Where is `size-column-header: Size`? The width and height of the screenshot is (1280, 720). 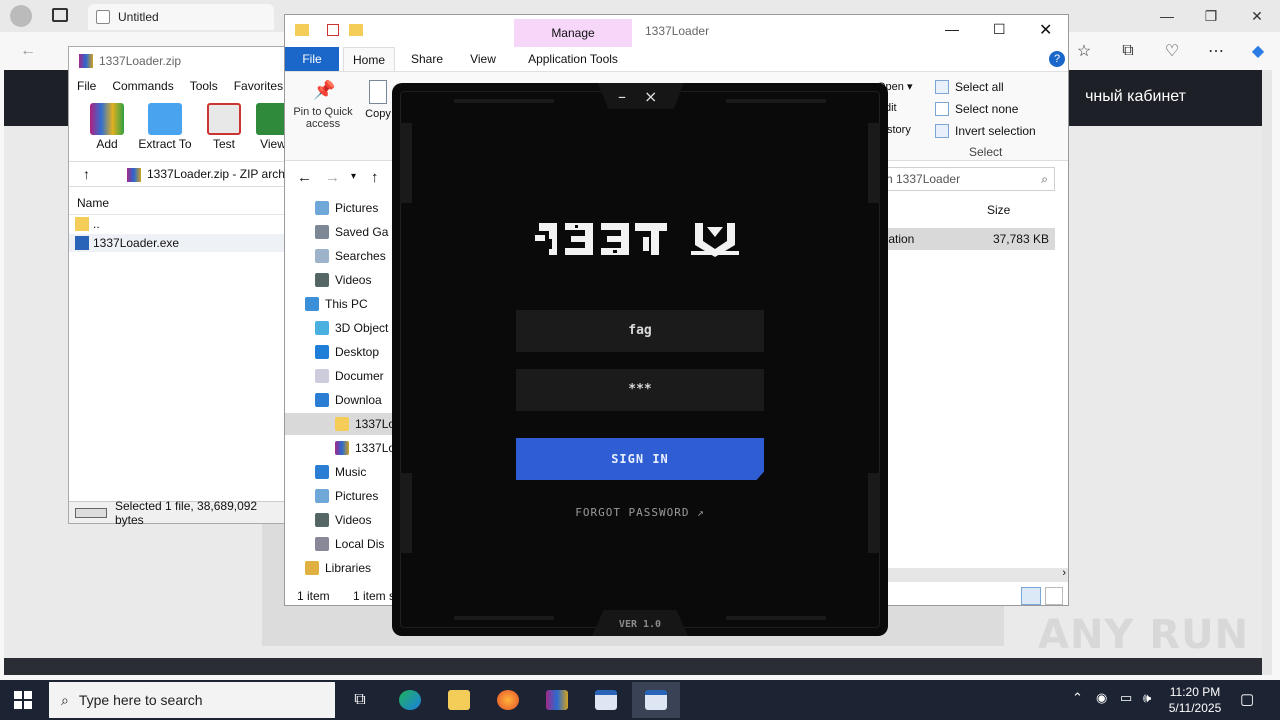
size-column-header: Size is located at coordinates (998, 210).